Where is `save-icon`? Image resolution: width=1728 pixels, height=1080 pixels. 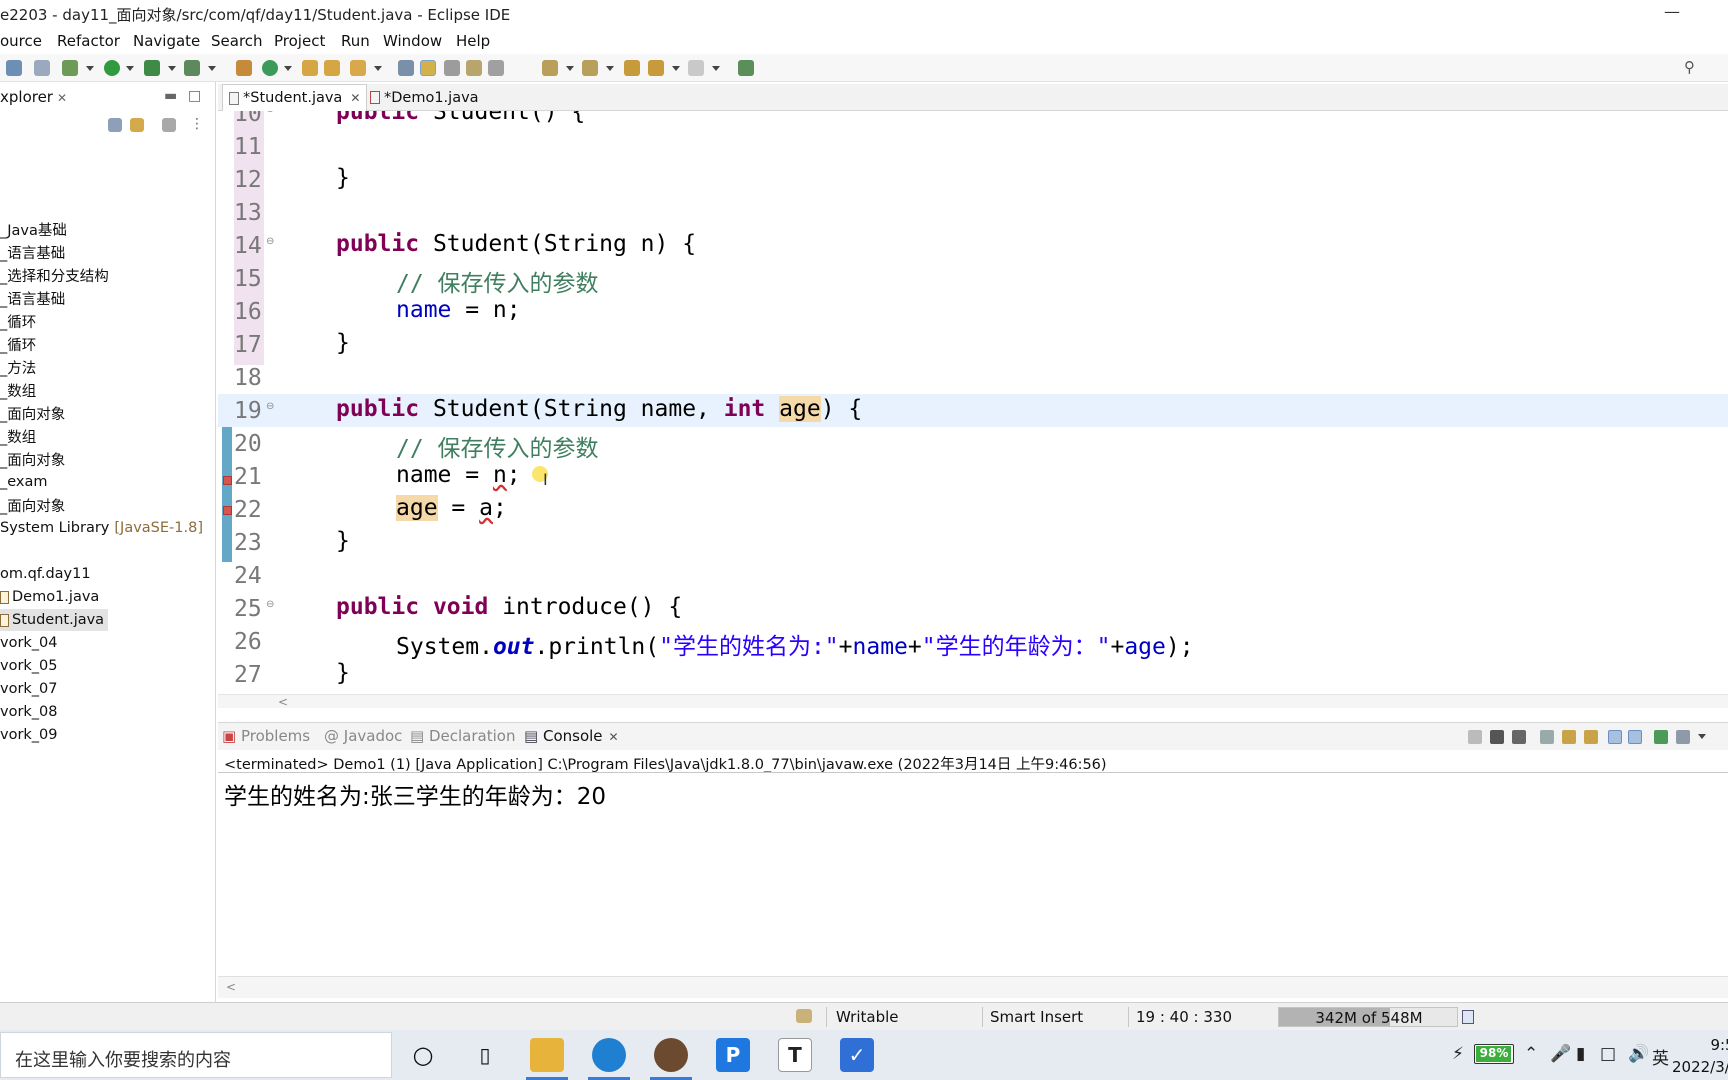 save-icon is located at coordinates (14, 68).